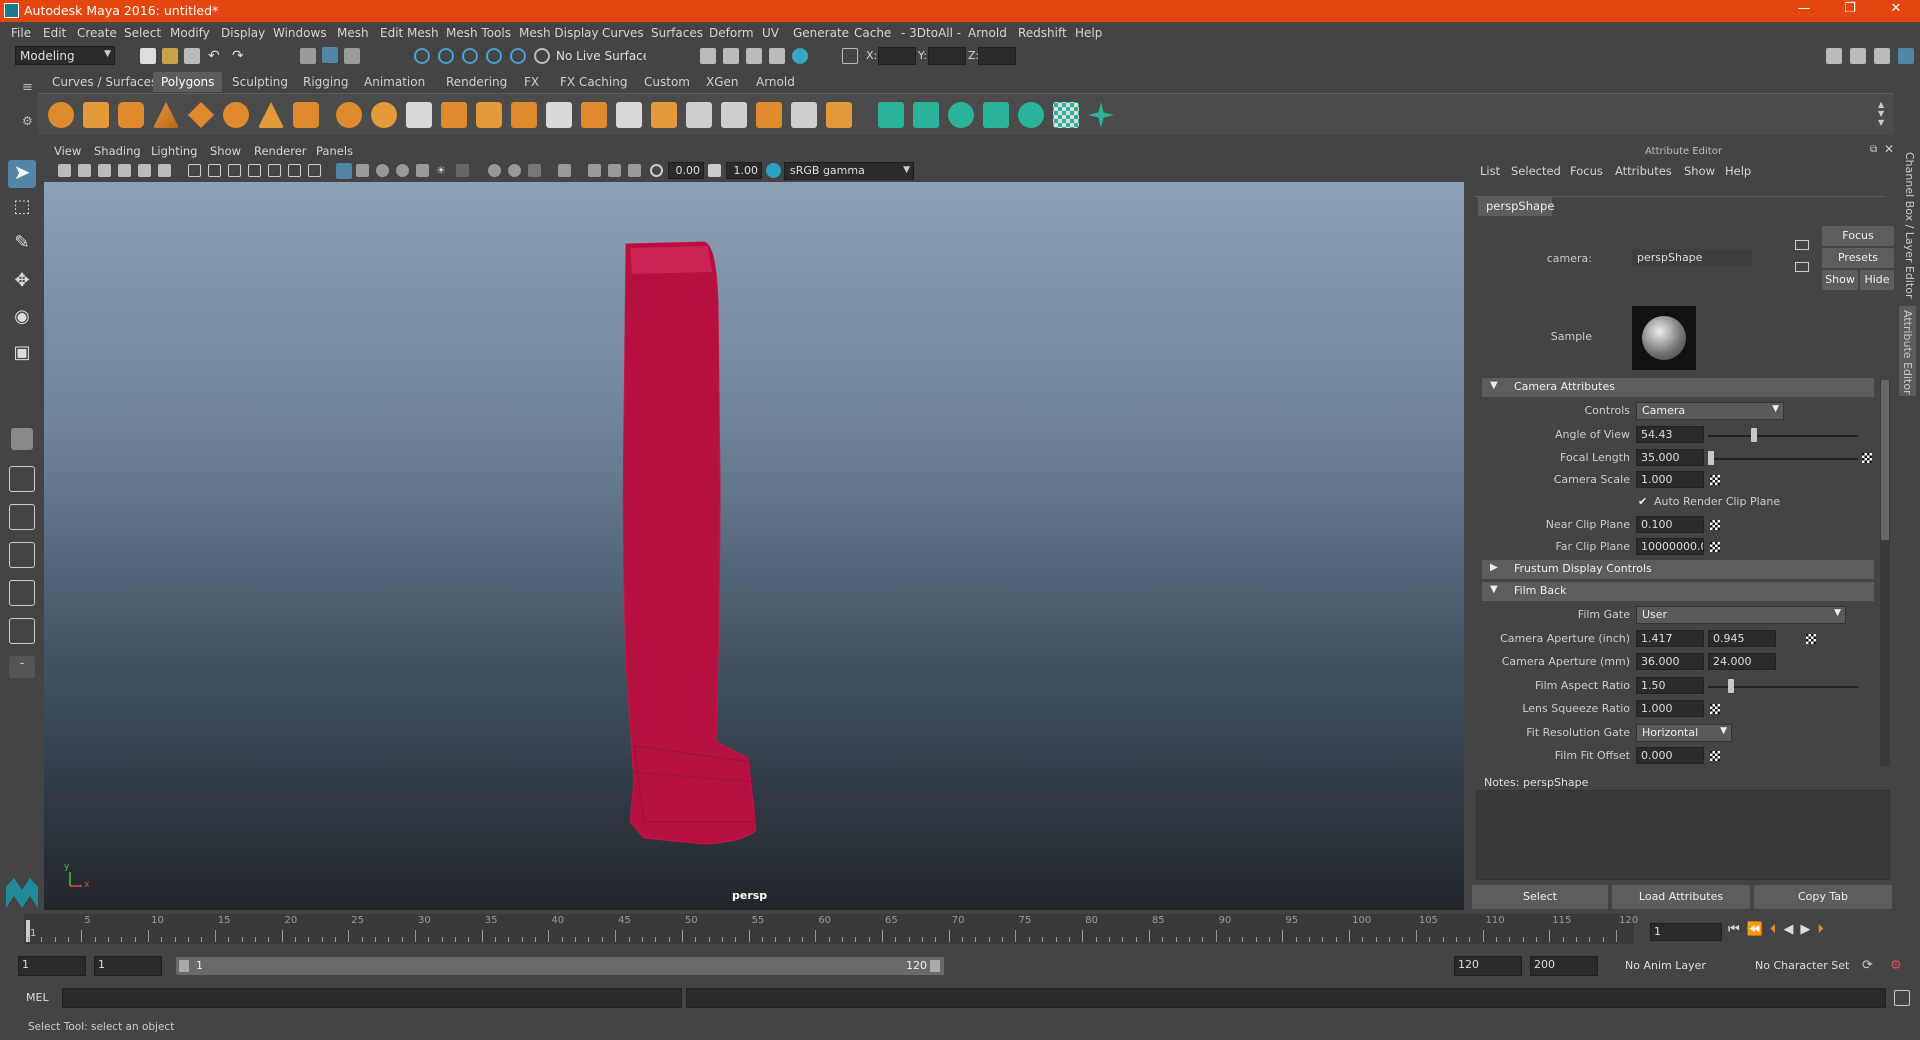 The image size is (1920, 1040). What do you see at coordinates (1834, 56) in the screenshot?
I see `modeling-toolkit-icon` at bounding box center [1834, 56].